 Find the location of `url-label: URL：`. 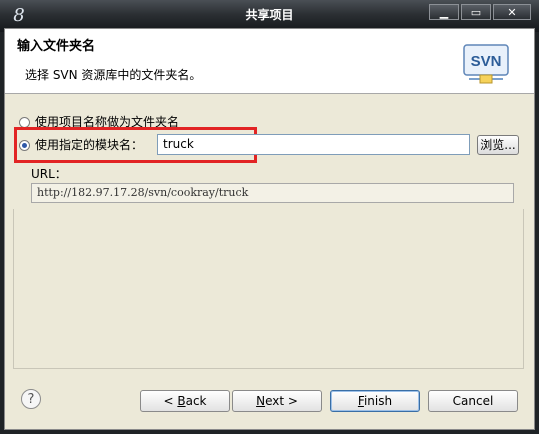

url-label: URL： is located at coordinates (49, 174).